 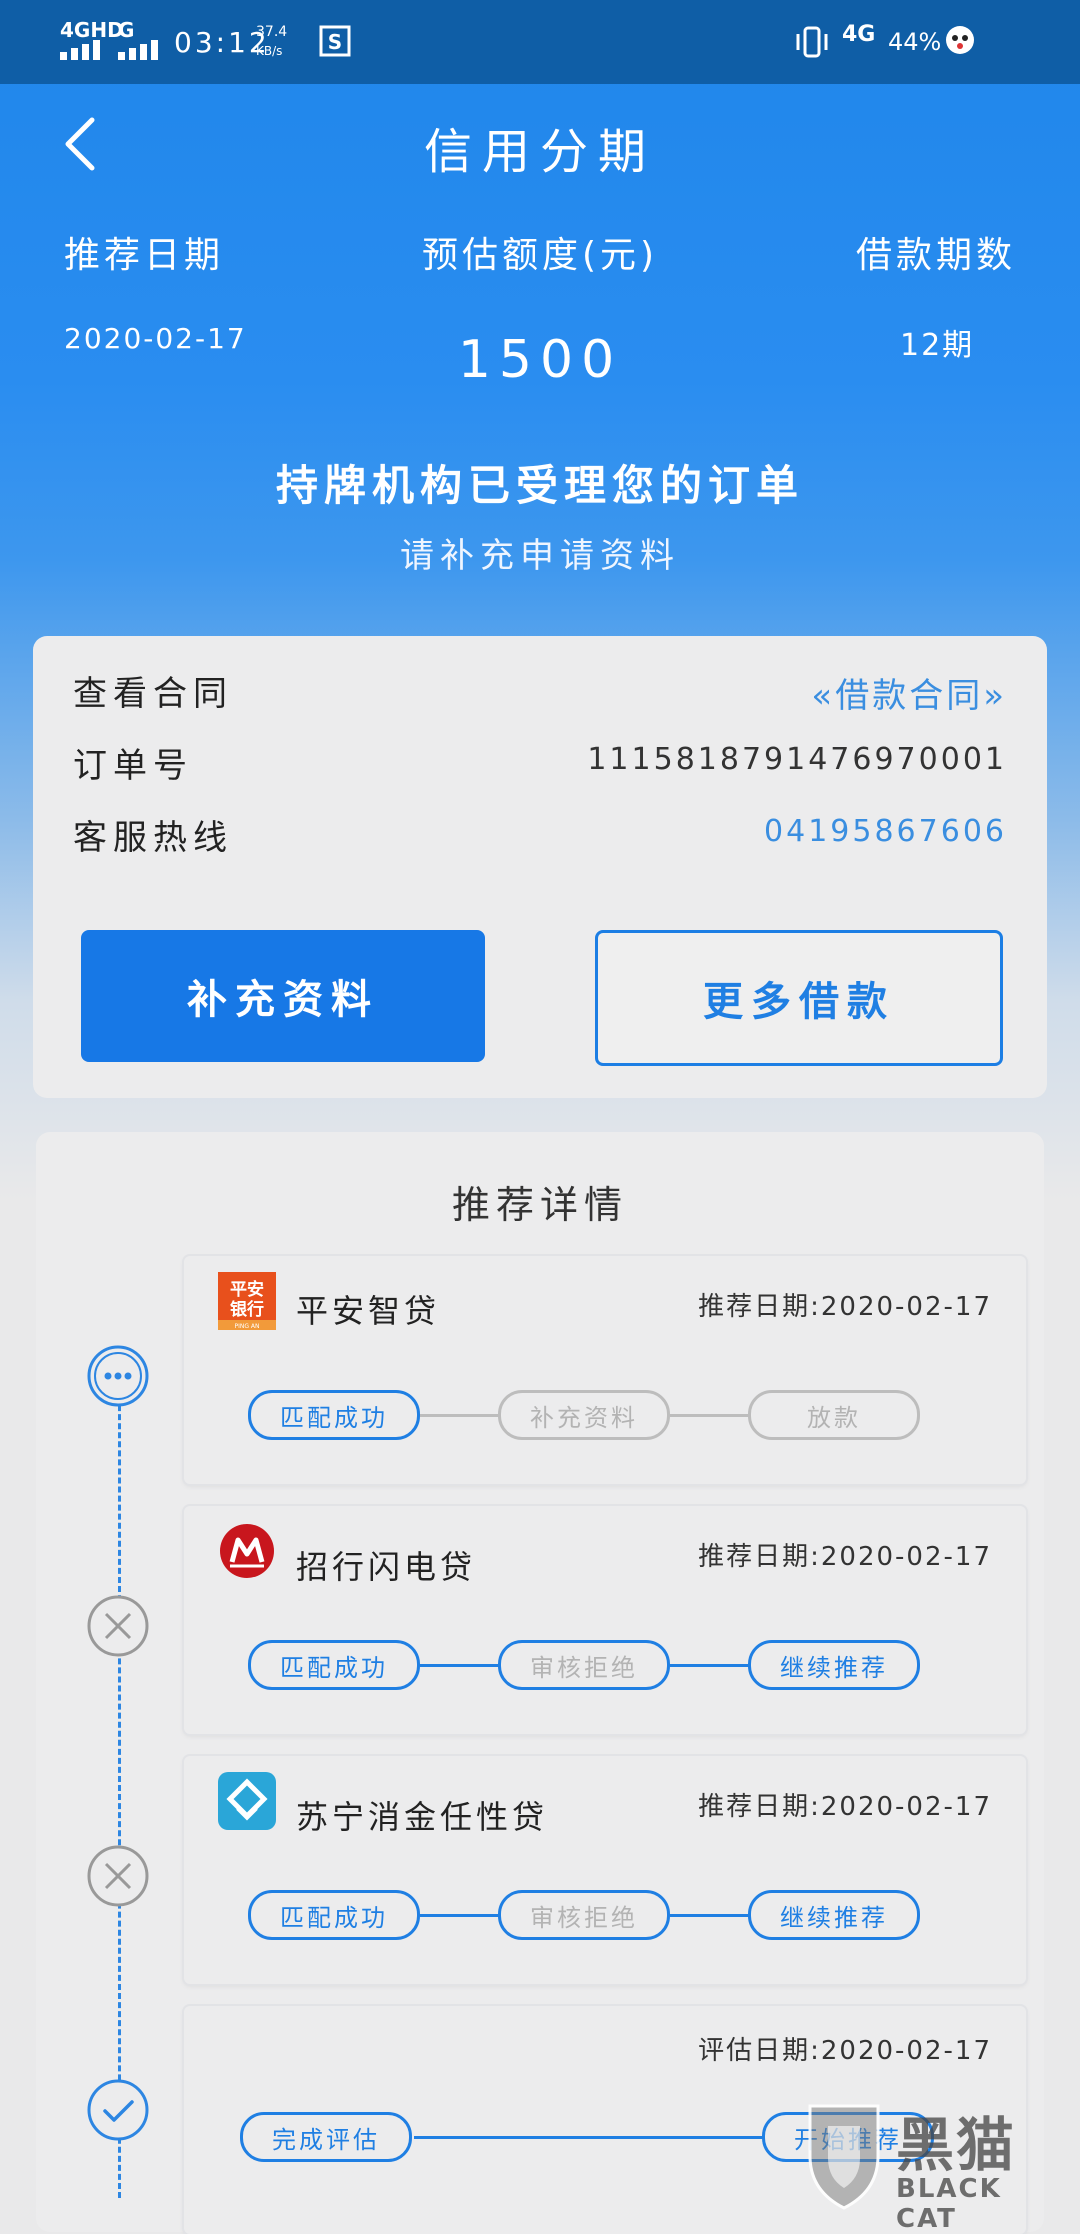 I want to click on logo-text-bottom: 银行, so click(x=247, y=1309).